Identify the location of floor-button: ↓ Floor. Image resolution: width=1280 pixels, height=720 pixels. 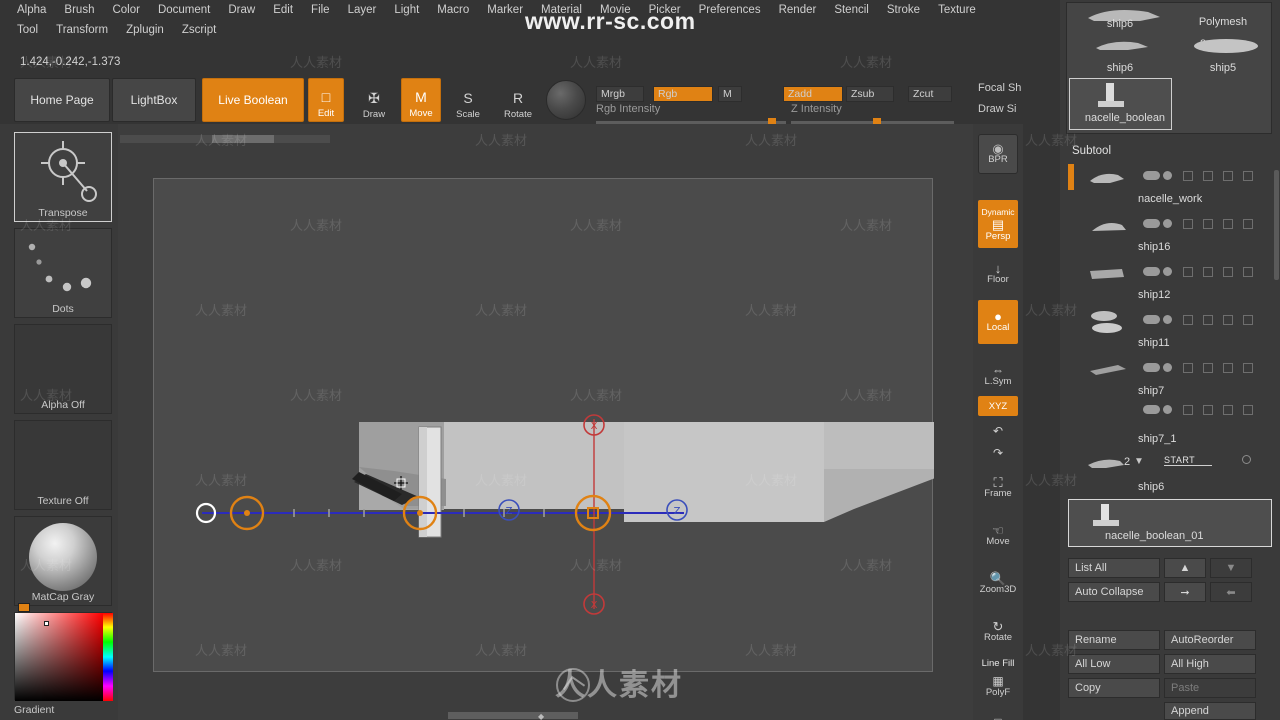
(998, 274).